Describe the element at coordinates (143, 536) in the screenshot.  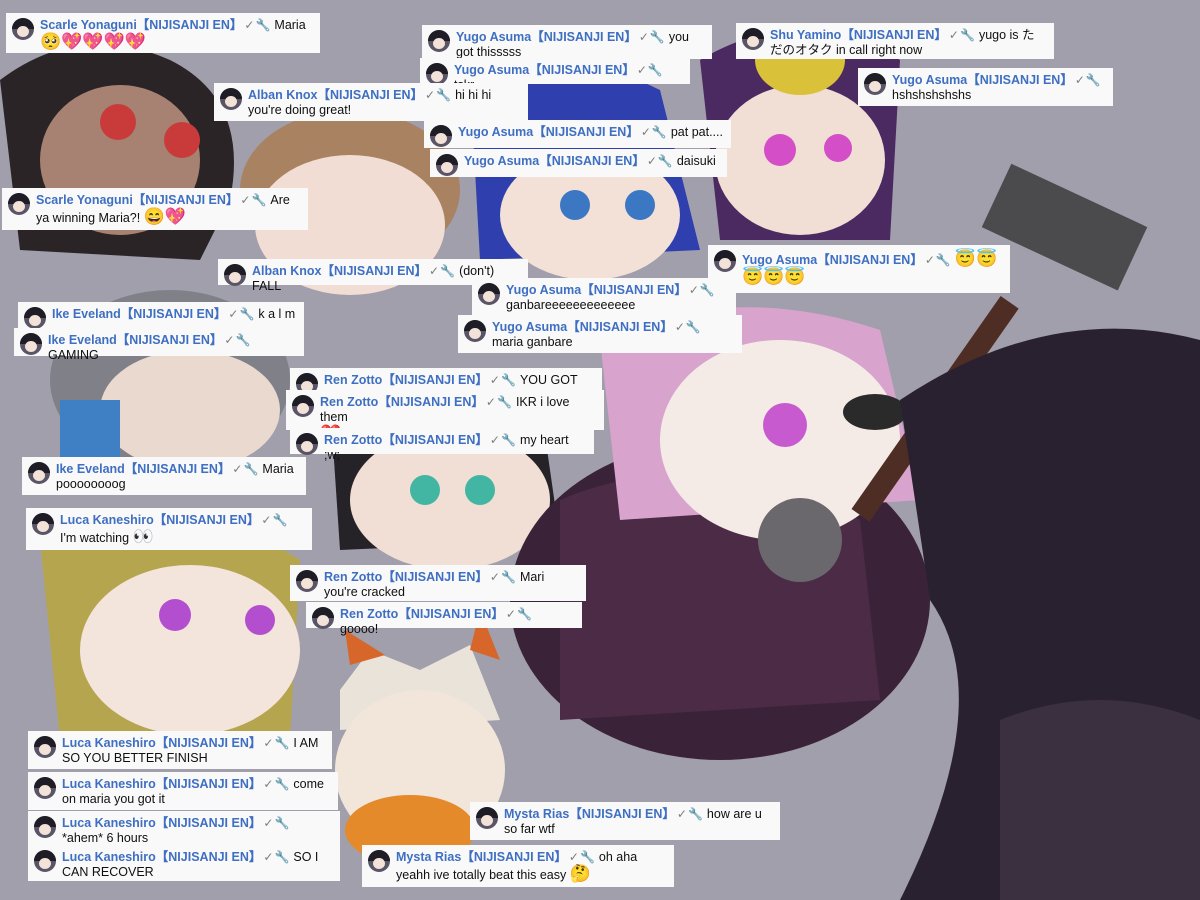
I see `message-emoji: 👀` at that location.